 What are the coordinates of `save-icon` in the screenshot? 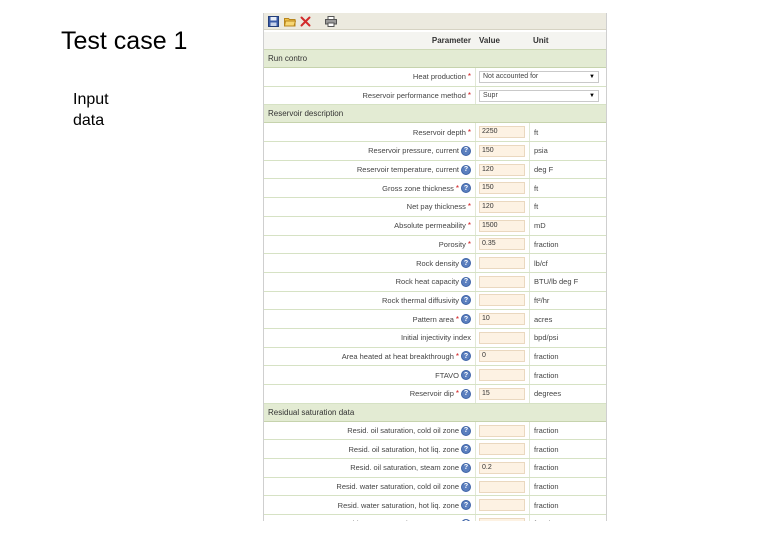 It's located at (273, 21).